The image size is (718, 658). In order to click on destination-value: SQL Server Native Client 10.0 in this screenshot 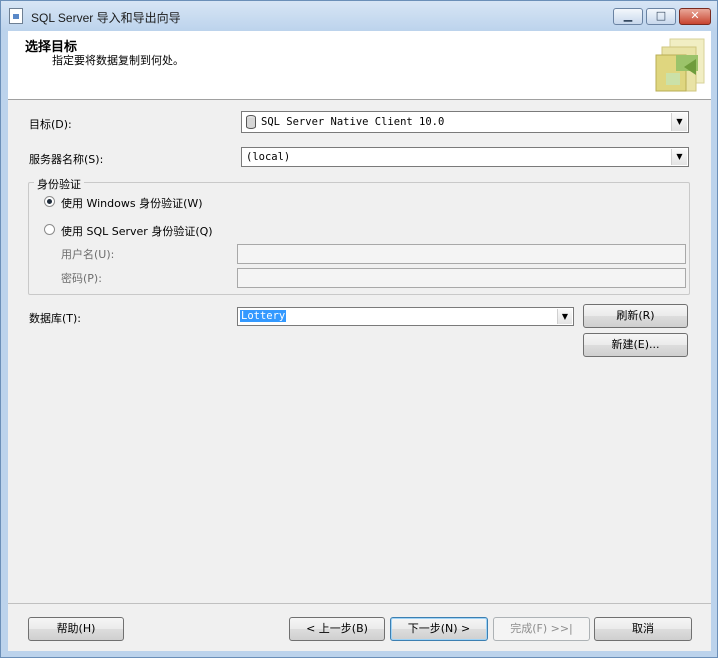, I will do `click(353, 122)`.